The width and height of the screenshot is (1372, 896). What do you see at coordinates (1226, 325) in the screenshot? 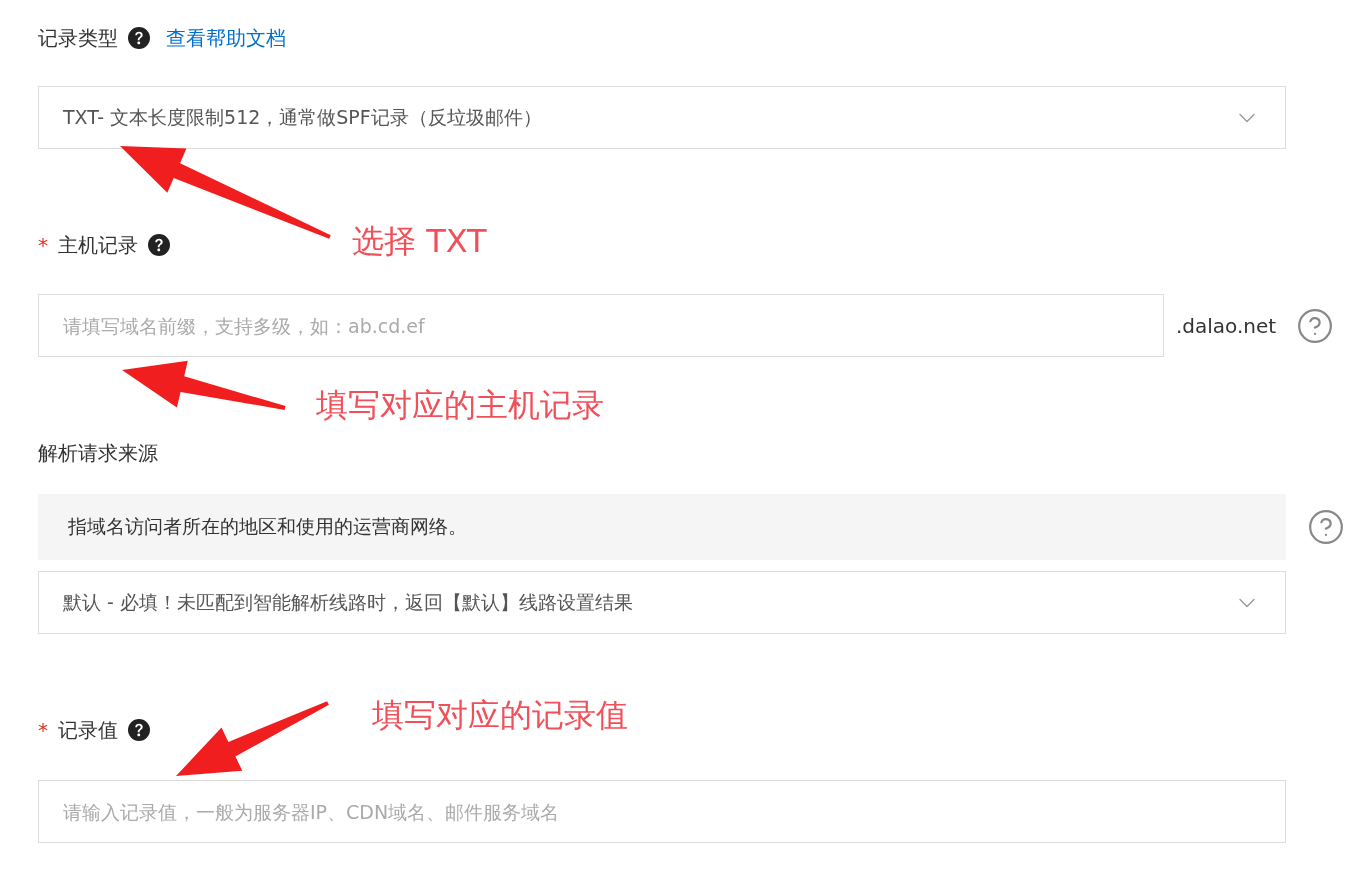
I see `domain-suffix: .dalao.net` at bounding box center [1226, 325].